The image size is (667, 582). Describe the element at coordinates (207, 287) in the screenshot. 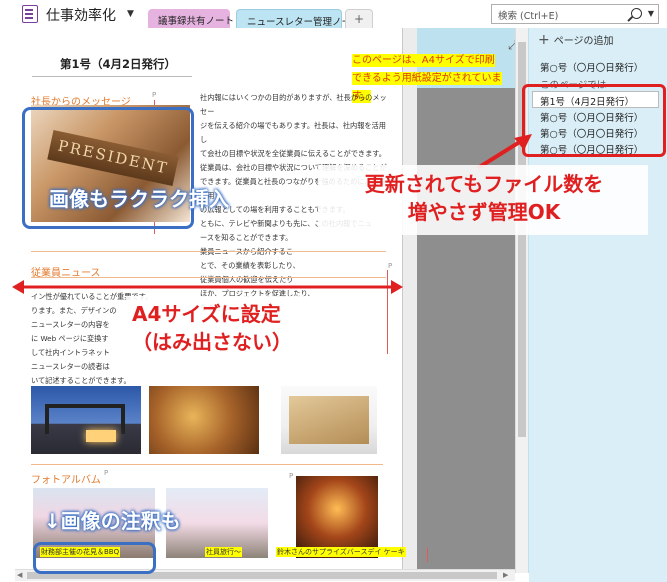

I see `width-arrow-icon` at that location.